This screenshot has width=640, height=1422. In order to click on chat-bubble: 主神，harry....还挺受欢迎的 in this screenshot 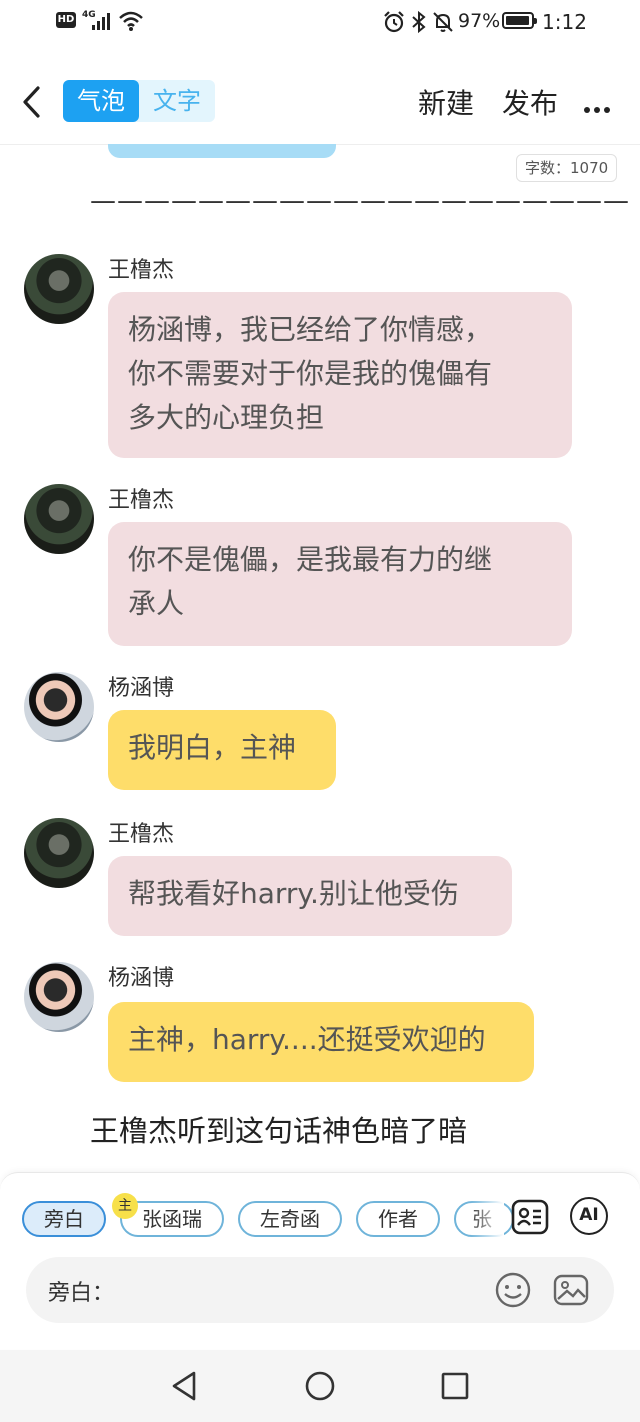, I will do `click(321, 1042)`.